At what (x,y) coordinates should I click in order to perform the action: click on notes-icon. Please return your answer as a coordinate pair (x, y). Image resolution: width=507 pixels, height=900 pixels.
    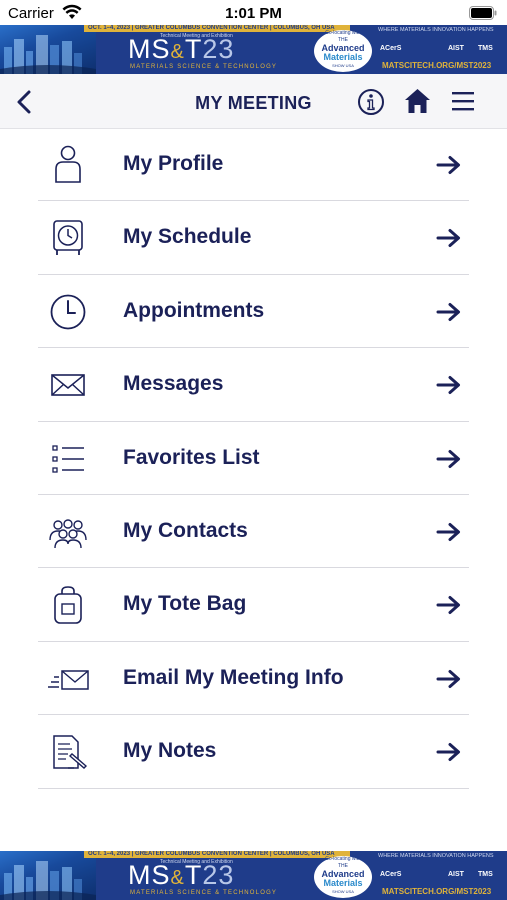
    Looking at the image, I should click on (70, 752).